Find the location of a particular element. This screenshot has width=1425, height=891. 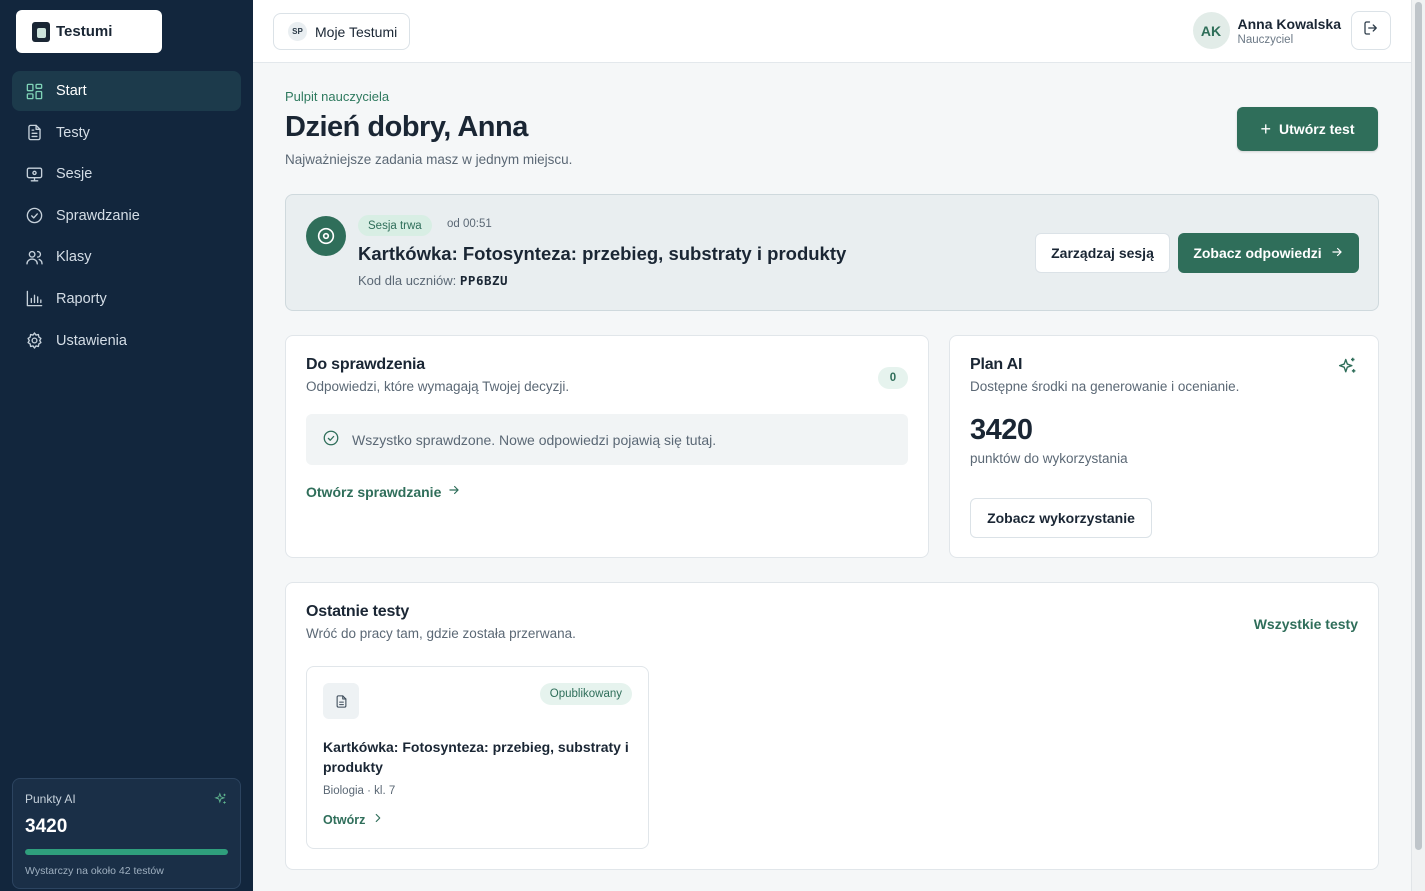

page-scrollbar is located at coordinates (1418, 445).